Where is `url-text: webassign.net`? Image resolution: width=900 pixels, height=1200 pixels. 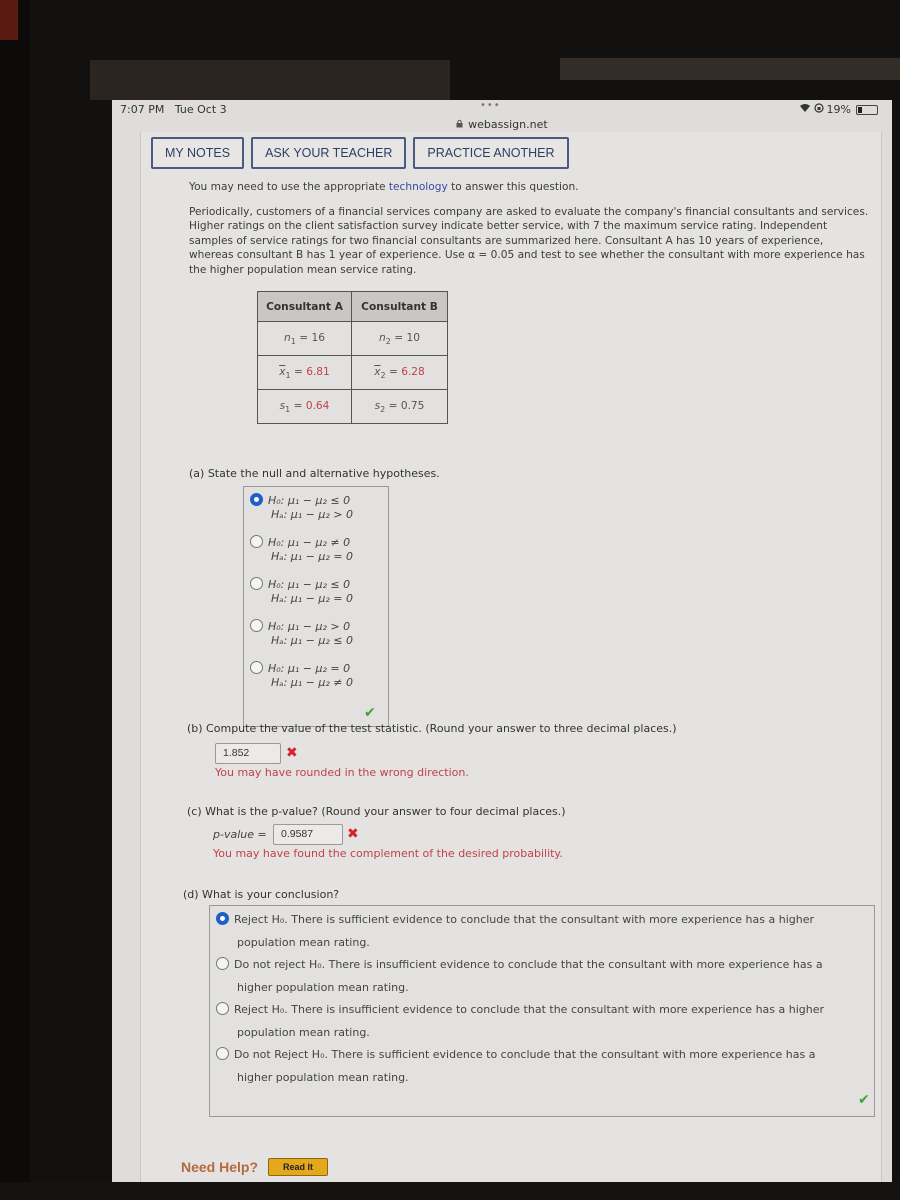
url-text: webassign.net is located at coordinates (508, 124).